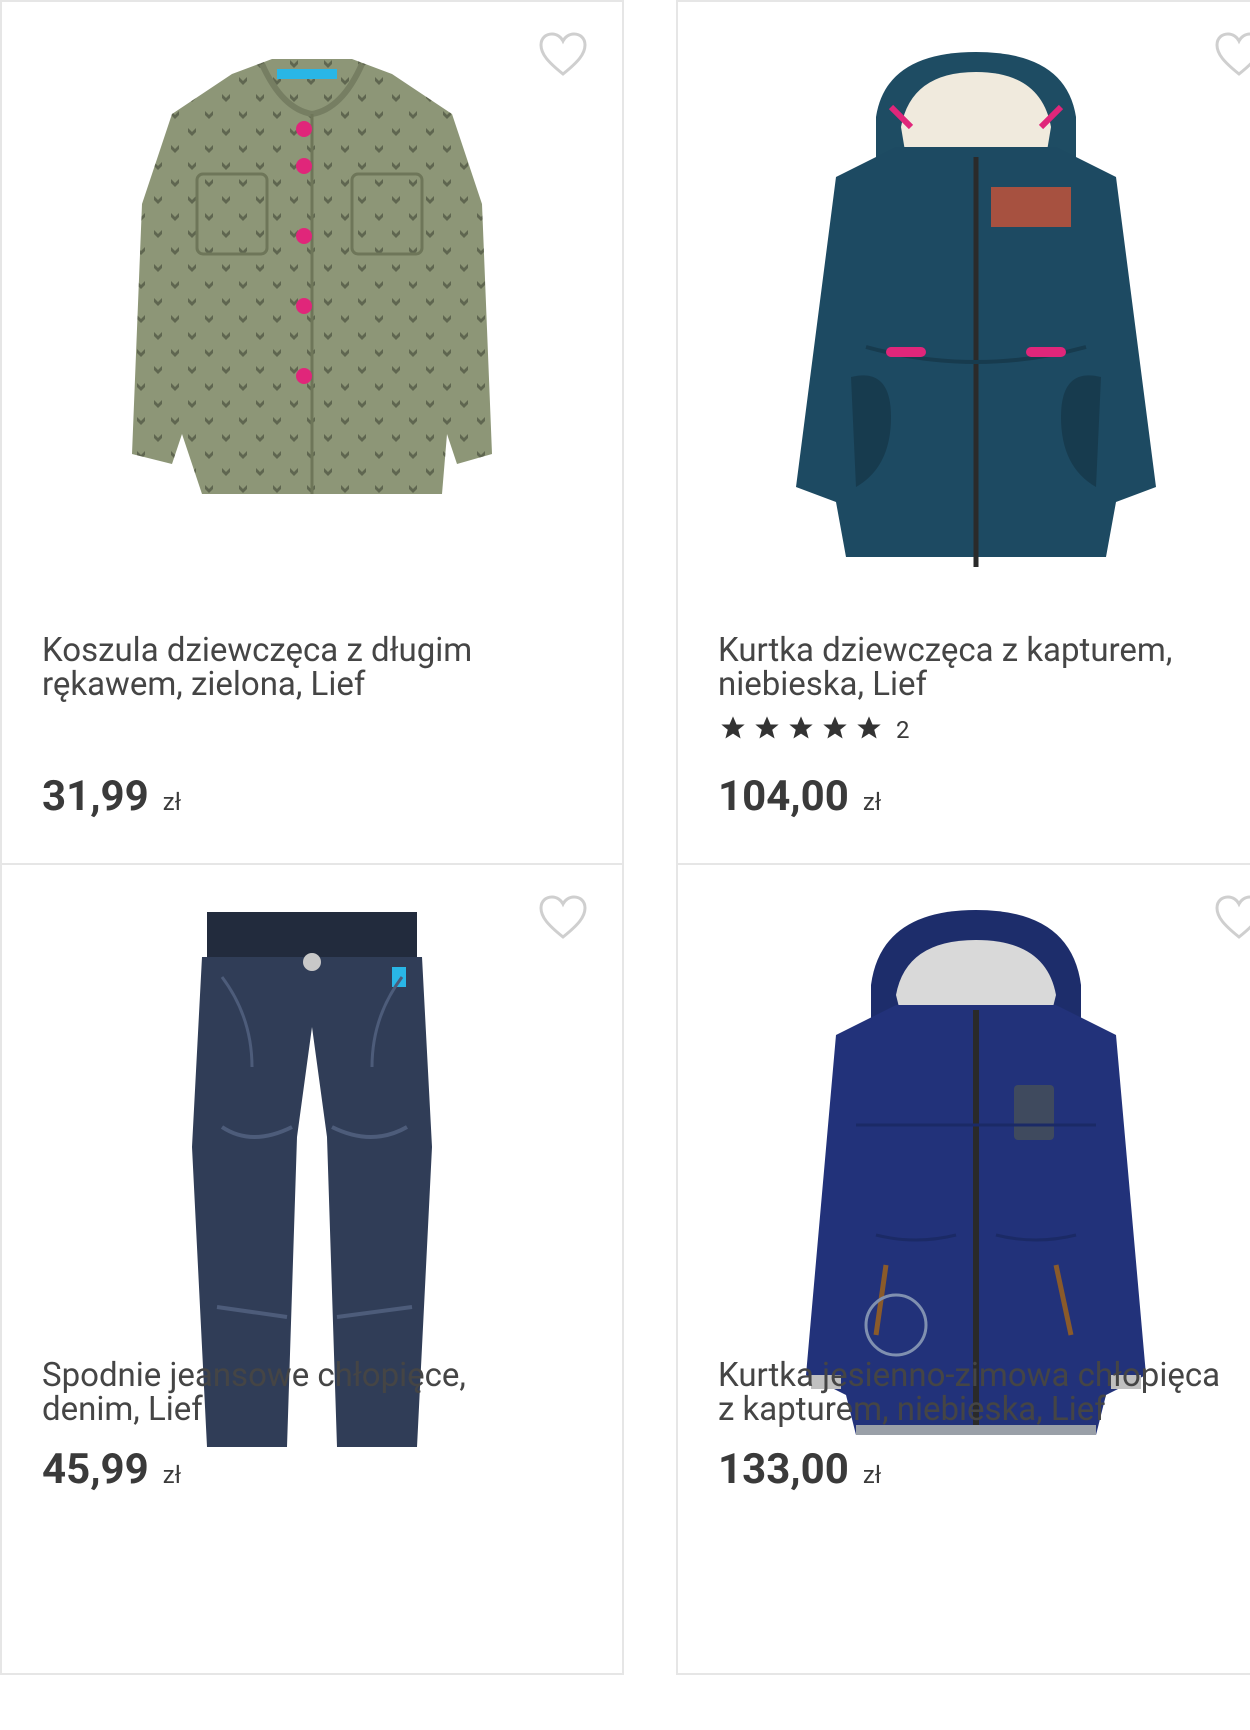 The image size is (1250, 1730). What do you see at coordinates (969, 1375) in the screenshot?
I see `product-title-line: Kurtka jesienno-zimowa chłopięca` at bounding box center [969, 1375].